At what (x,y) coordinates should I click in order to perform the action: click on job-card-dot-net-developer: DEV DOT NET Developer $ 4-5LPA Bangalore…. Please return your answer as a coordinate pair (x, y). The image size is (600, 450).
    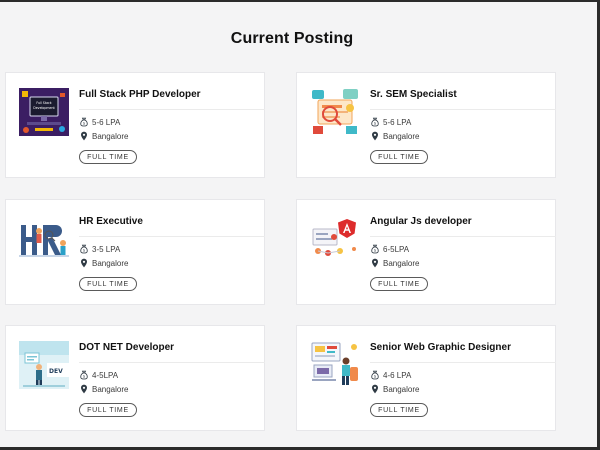
    Looking at the image, I should click on (135, 378).